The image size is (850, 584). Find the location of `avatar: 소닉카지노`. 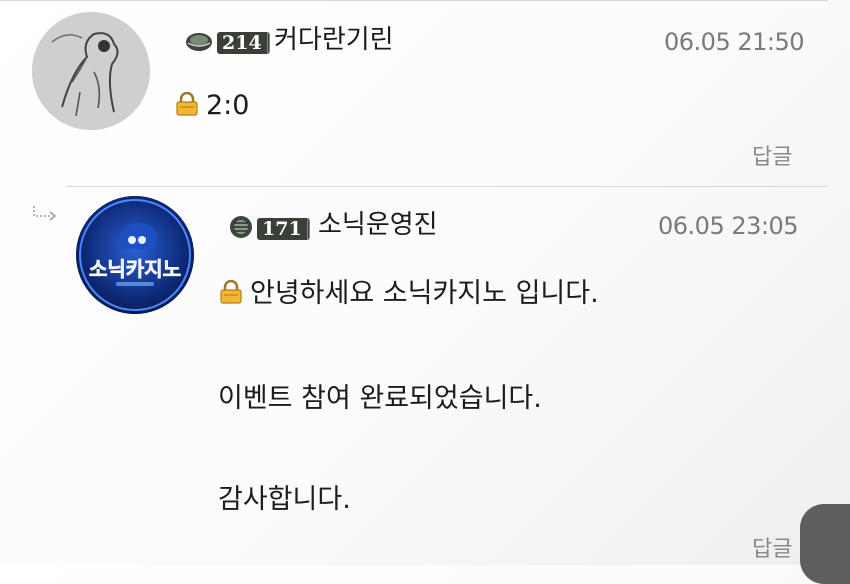

avatar: 소닉카지노 is located at coordinates (135, 255).